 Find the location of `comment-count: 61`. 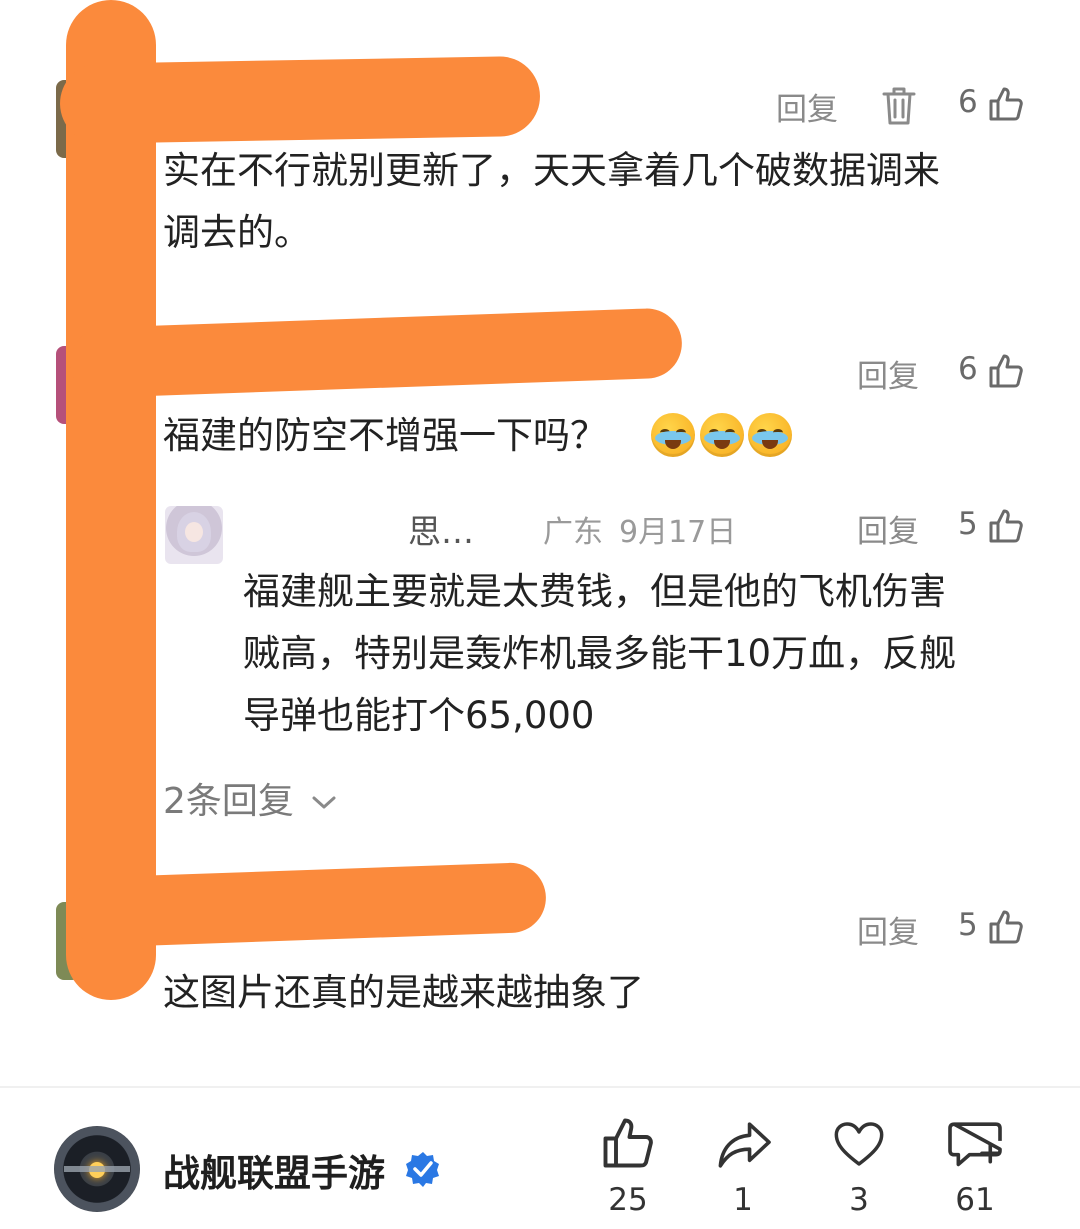

comment-count: 61 is located at coordinates (975, 1200).